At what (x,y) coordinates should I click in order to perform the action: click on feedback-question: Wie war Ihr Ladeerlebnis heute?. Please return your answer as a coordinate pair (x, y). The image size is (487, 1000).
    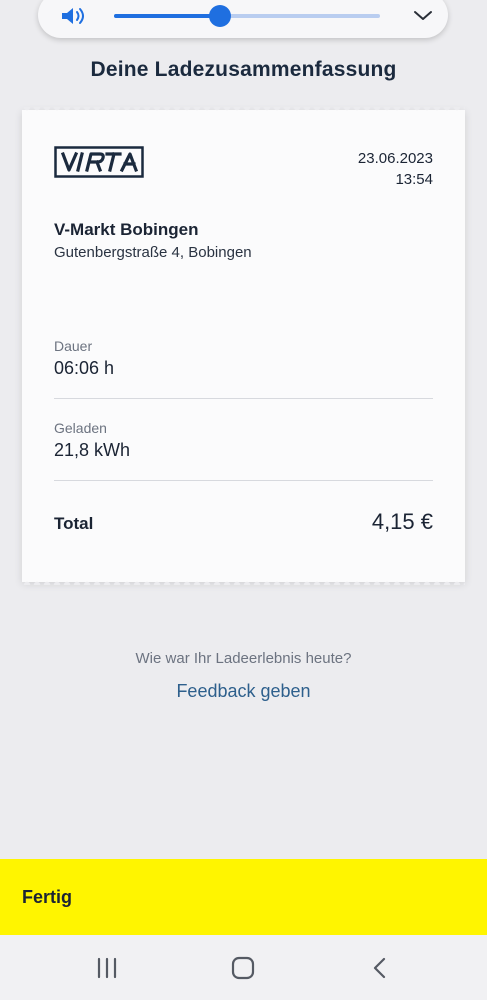
    Looking at the image, I should click on (243, 658).